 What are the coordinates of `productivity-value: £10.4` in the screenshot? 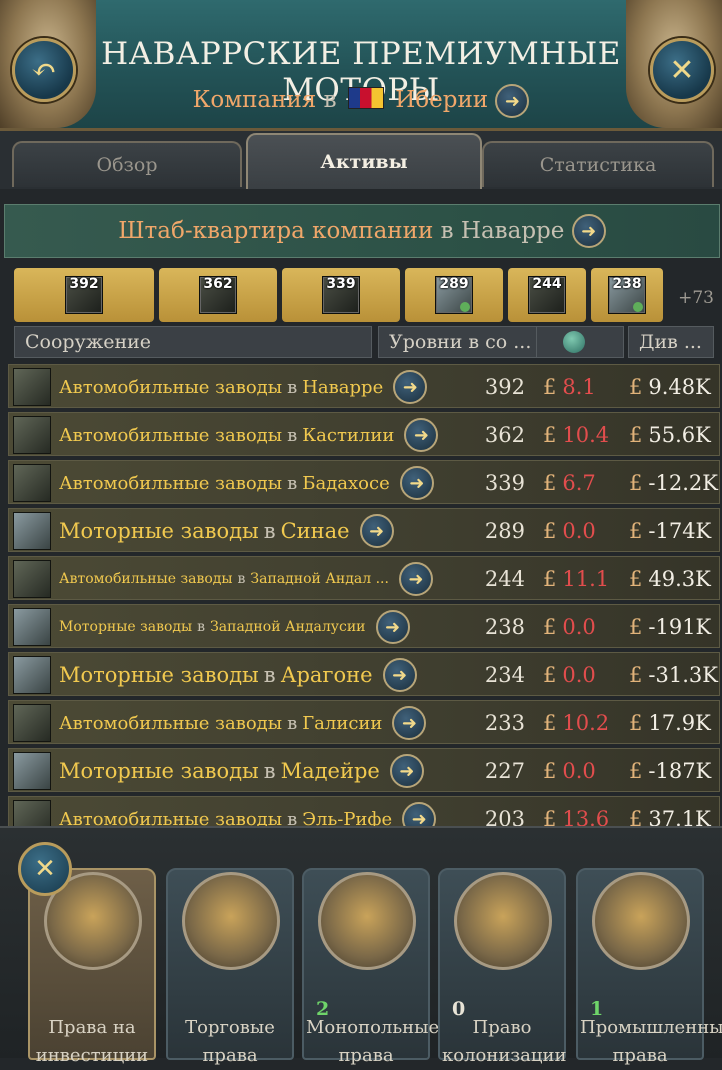 It's located at (576, 435).